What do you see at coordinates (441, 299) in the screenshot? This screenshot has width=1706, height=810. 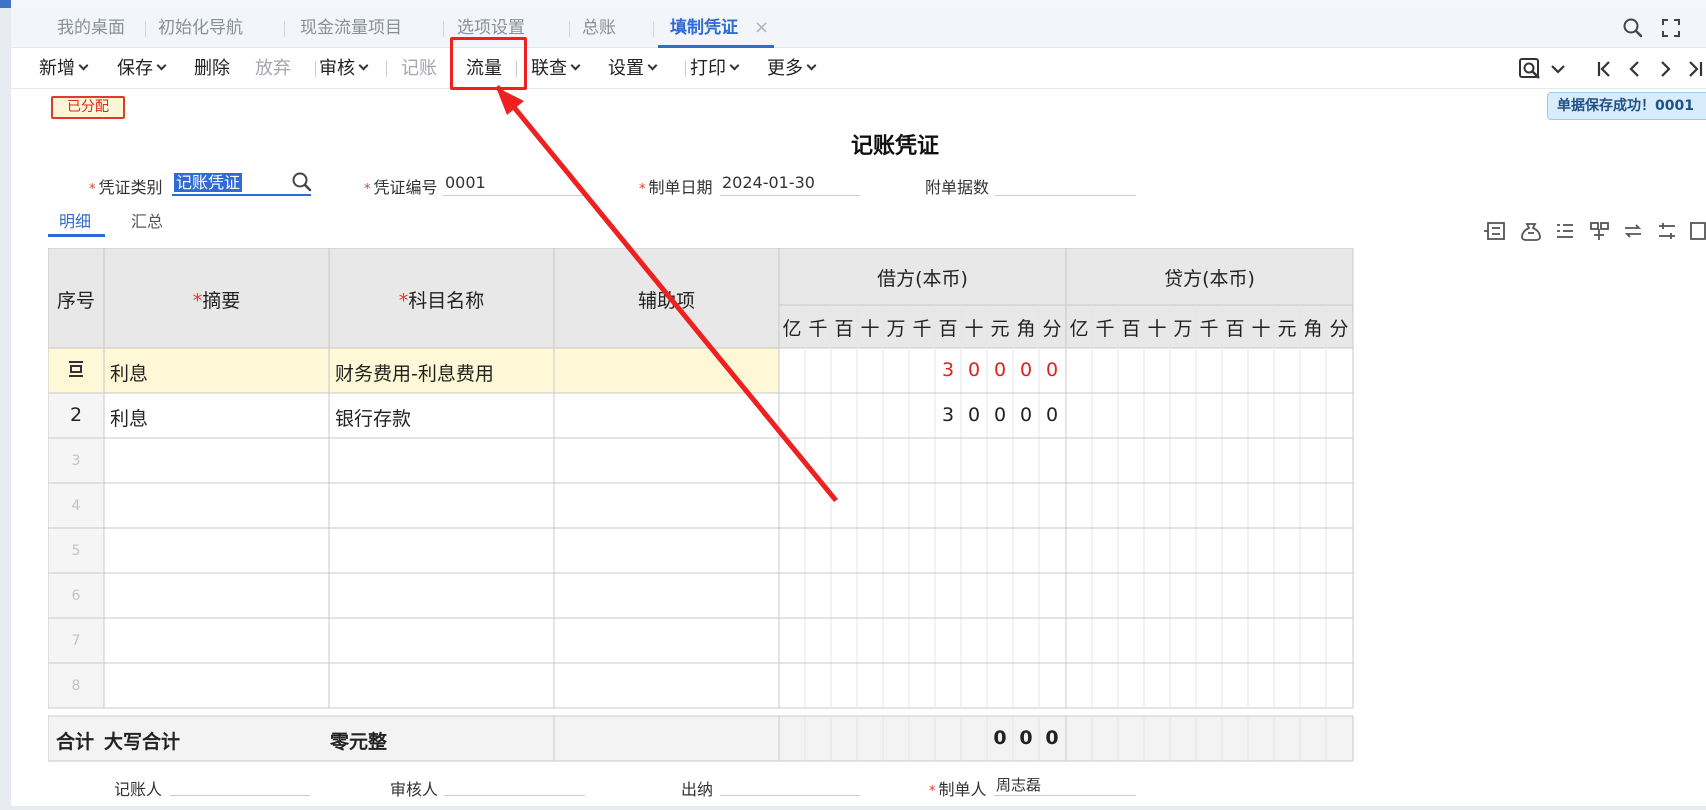 I see `header-account: *科目名称` at bounding box center [441, 299].